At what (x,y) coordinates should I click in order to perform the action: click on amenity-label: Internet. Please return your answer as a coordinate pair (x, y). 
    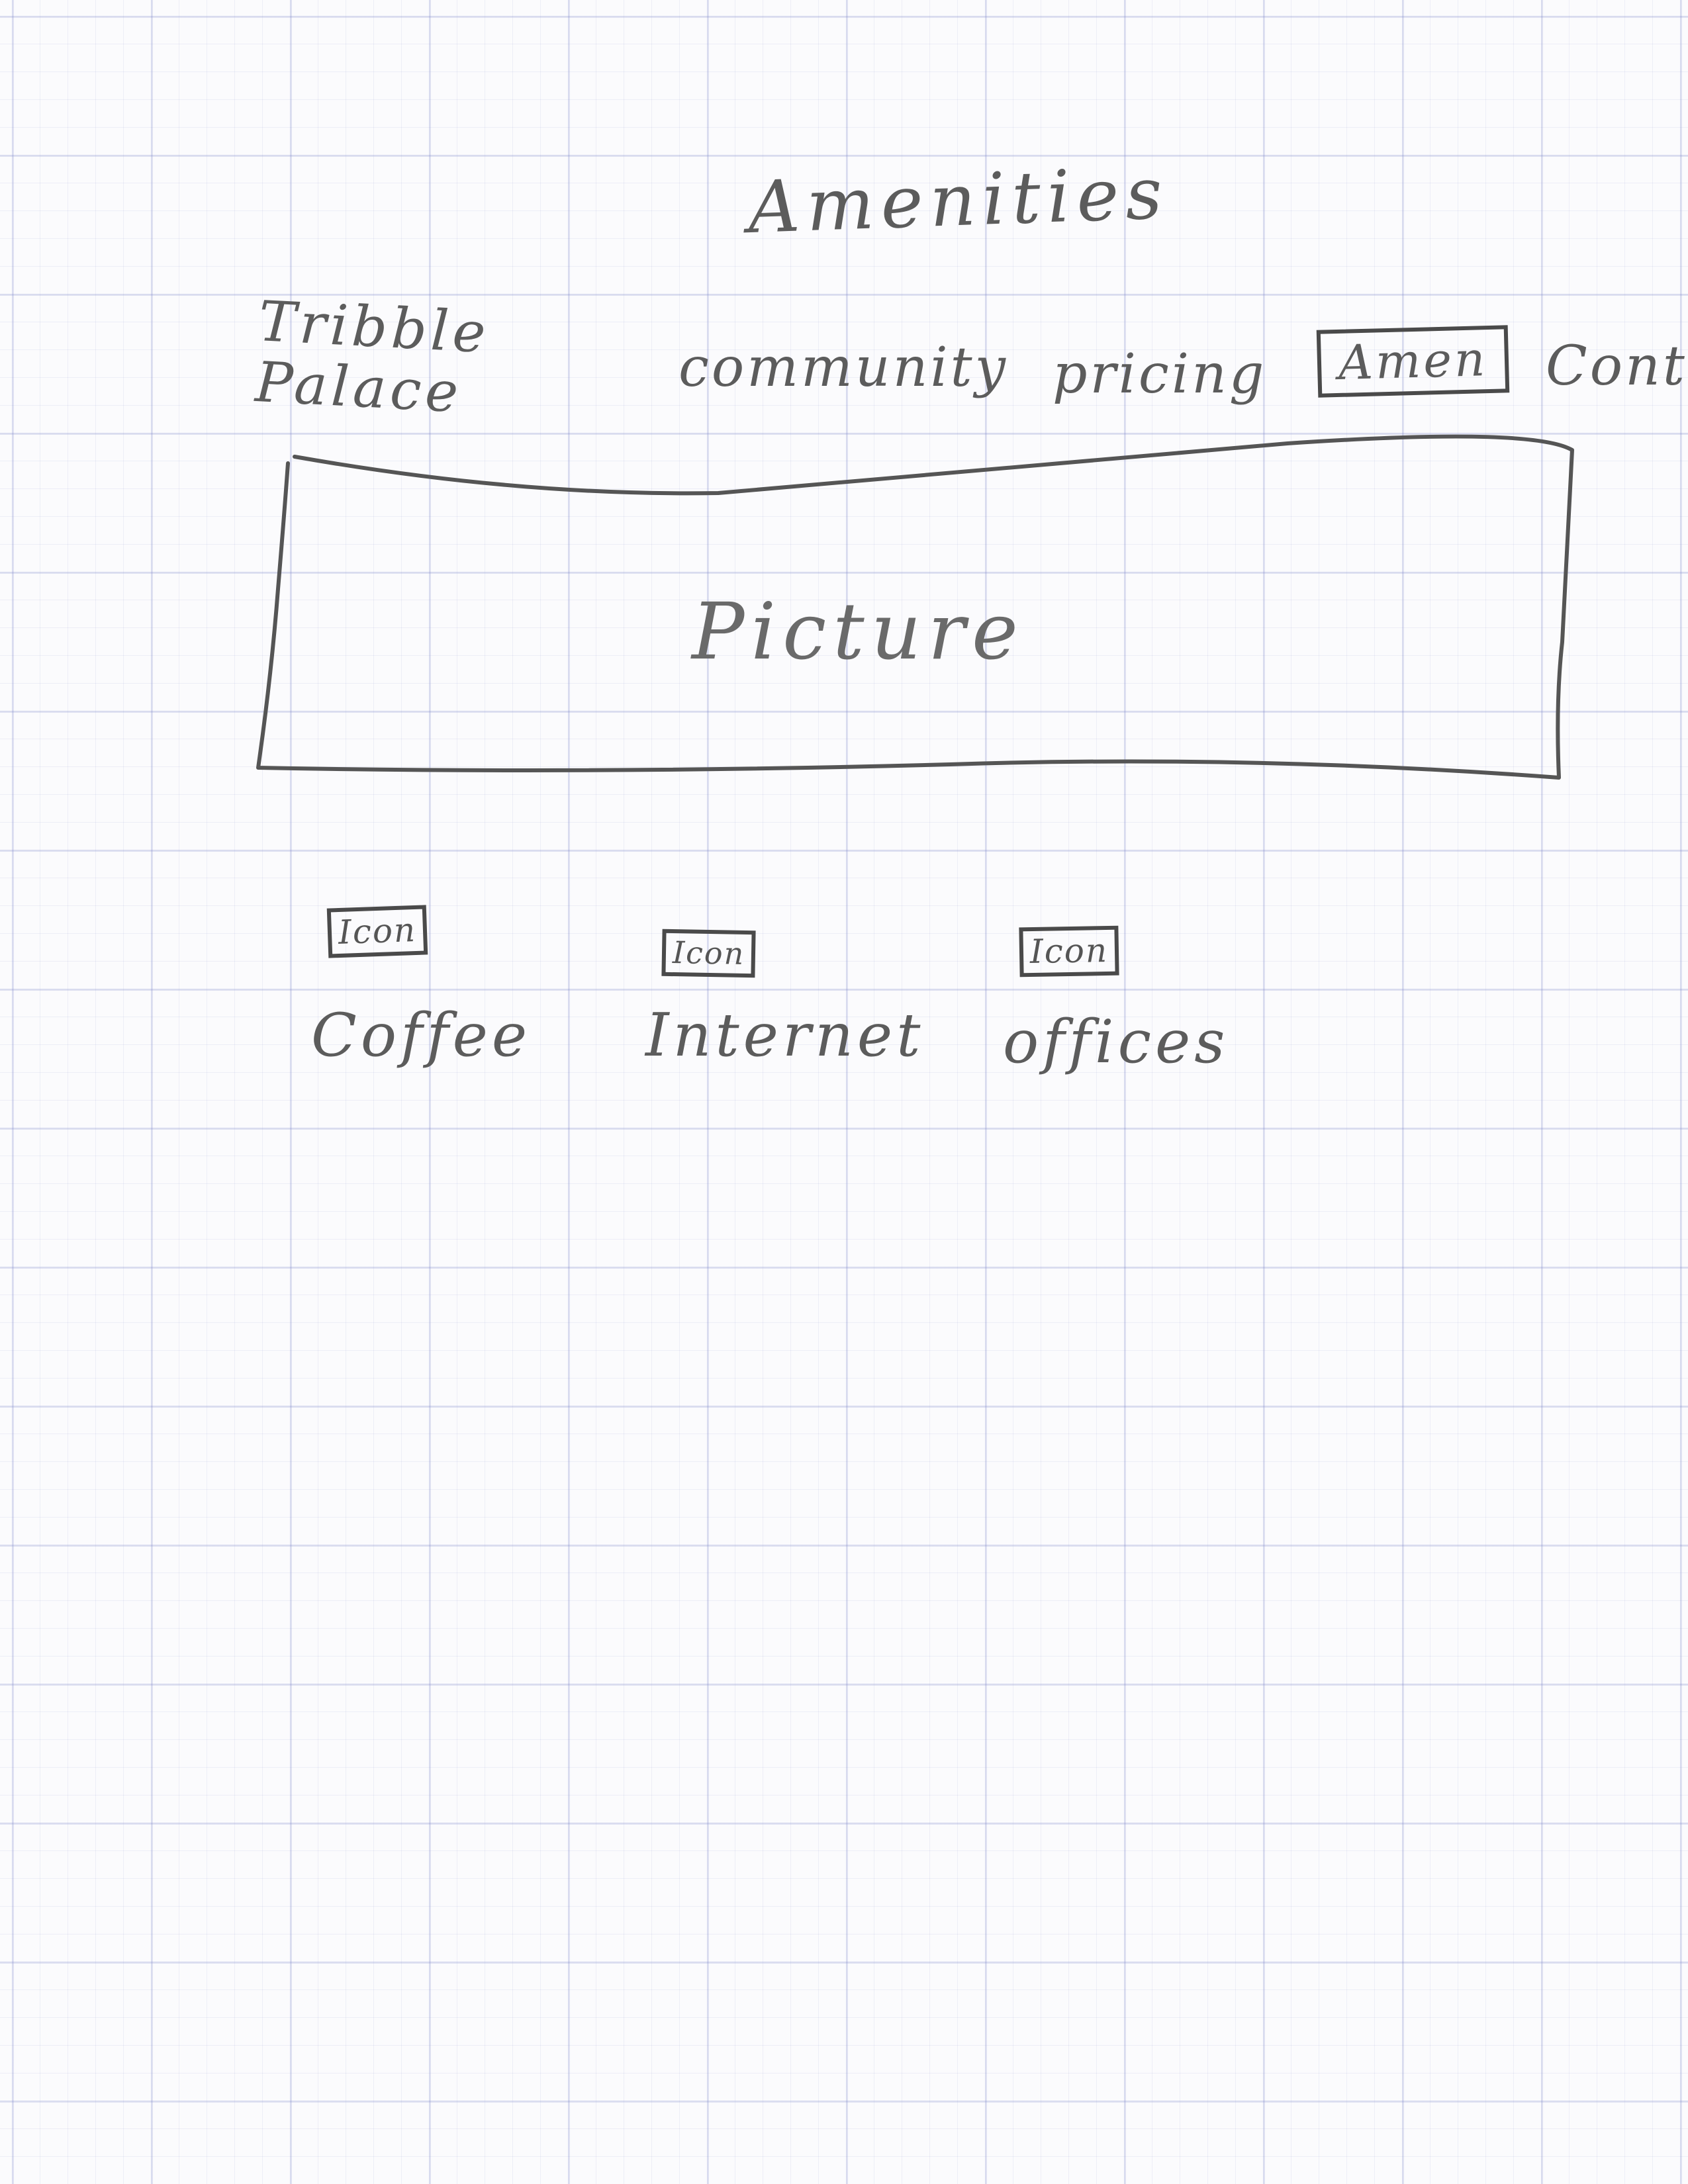
    Looking at the image, I should click on (785, 1035).